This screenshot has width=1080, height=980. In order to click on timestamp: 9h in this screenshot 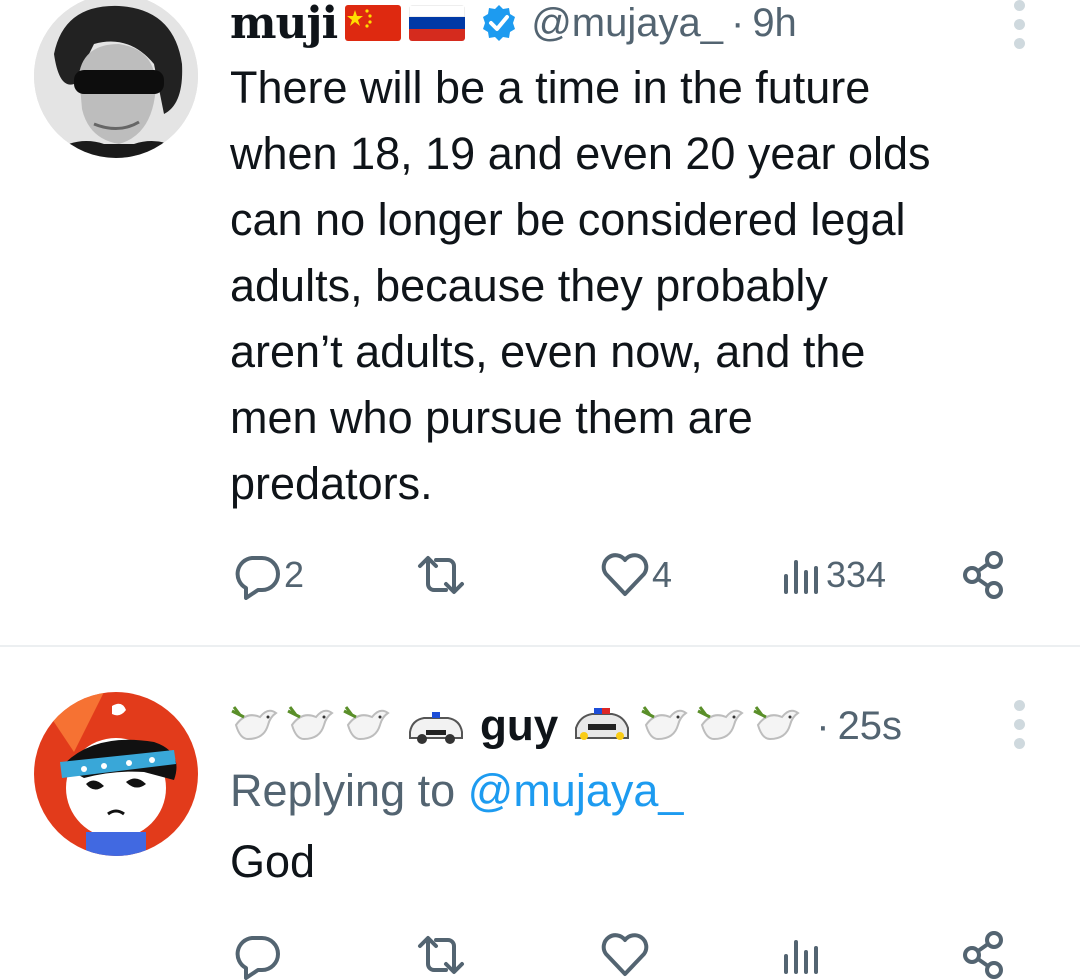, I will do `click(774, 23)`.